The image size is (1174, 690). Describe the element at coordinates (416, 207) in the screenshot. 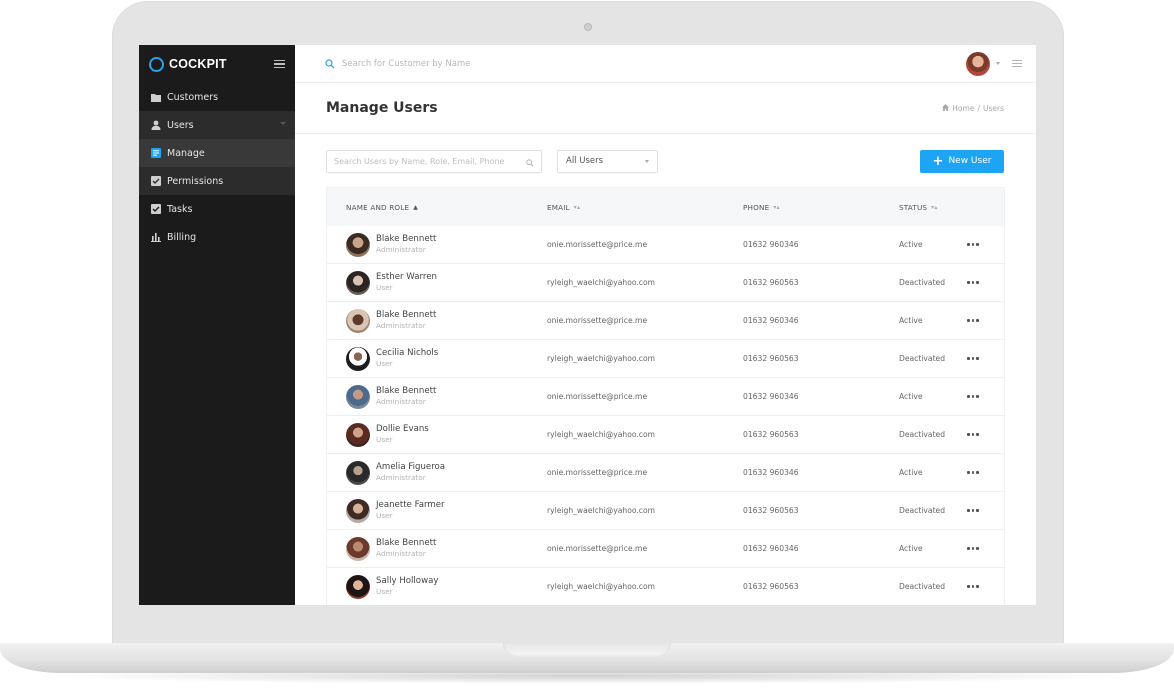

I see `sort-asc-icon: ▲` at that location.